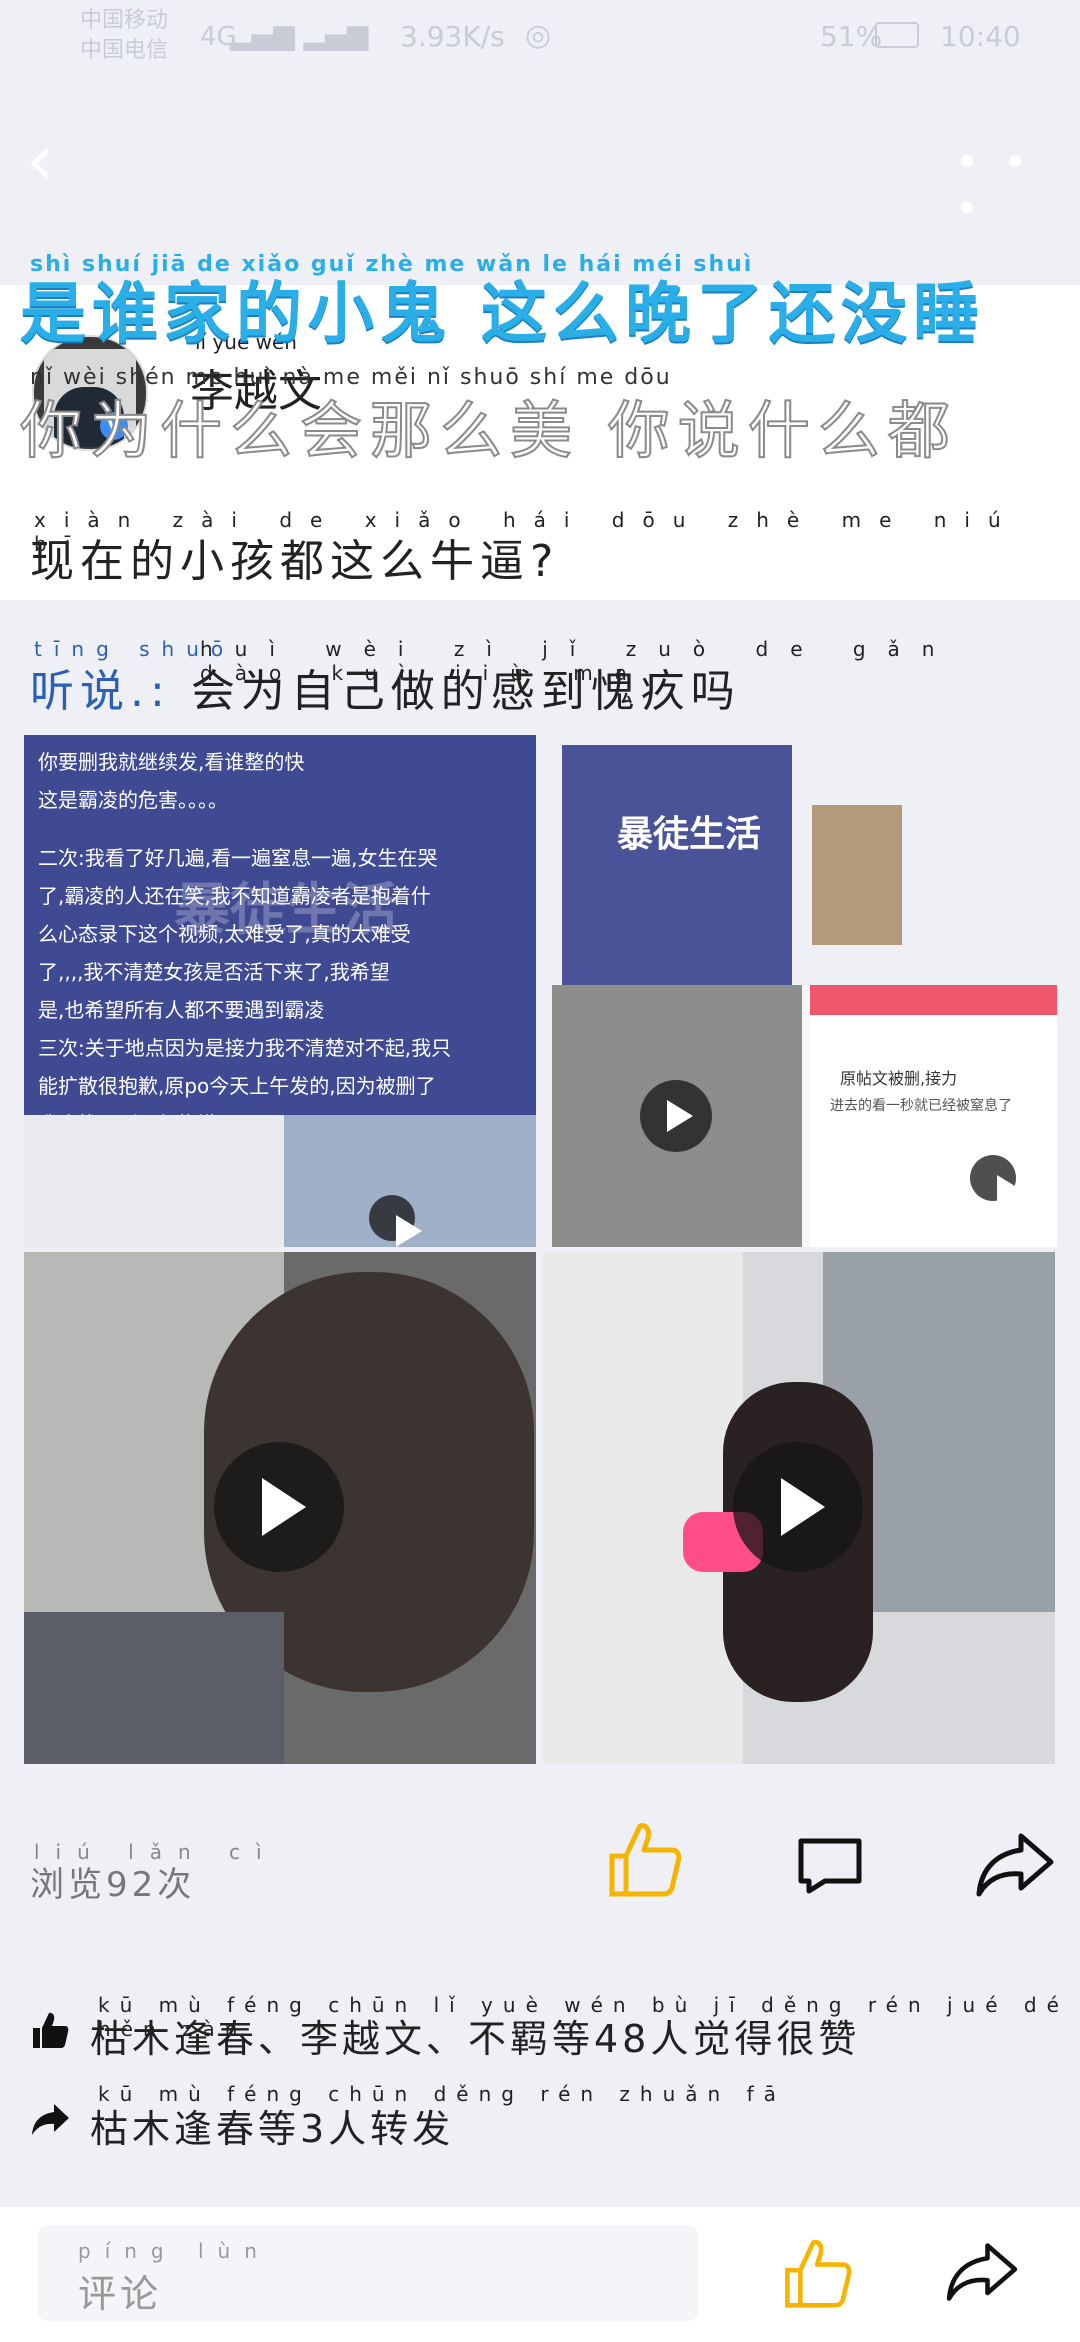  Describe the element at coordinates (899, 1078) in the screenshot. I see `dialog-text: 原帖文被删,接力` at that location.